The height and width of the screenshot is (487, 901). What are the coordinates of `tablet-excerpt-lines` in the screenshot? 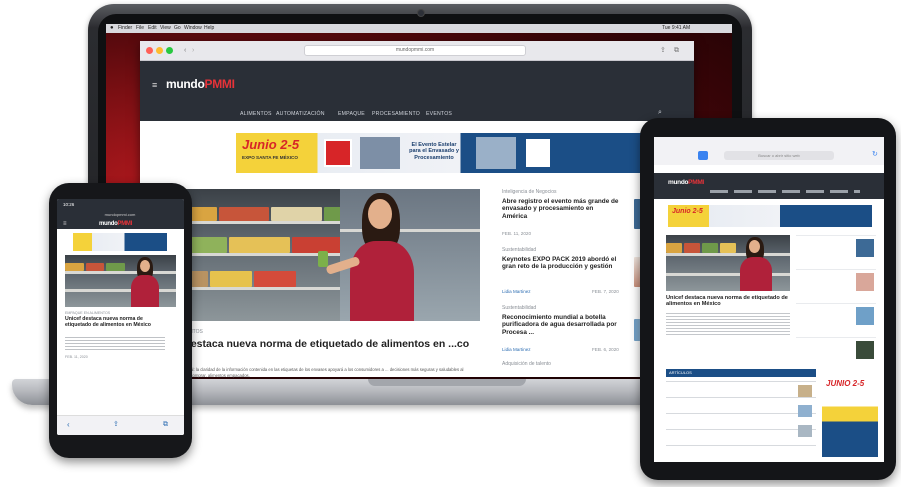 It's located at (728, 325).